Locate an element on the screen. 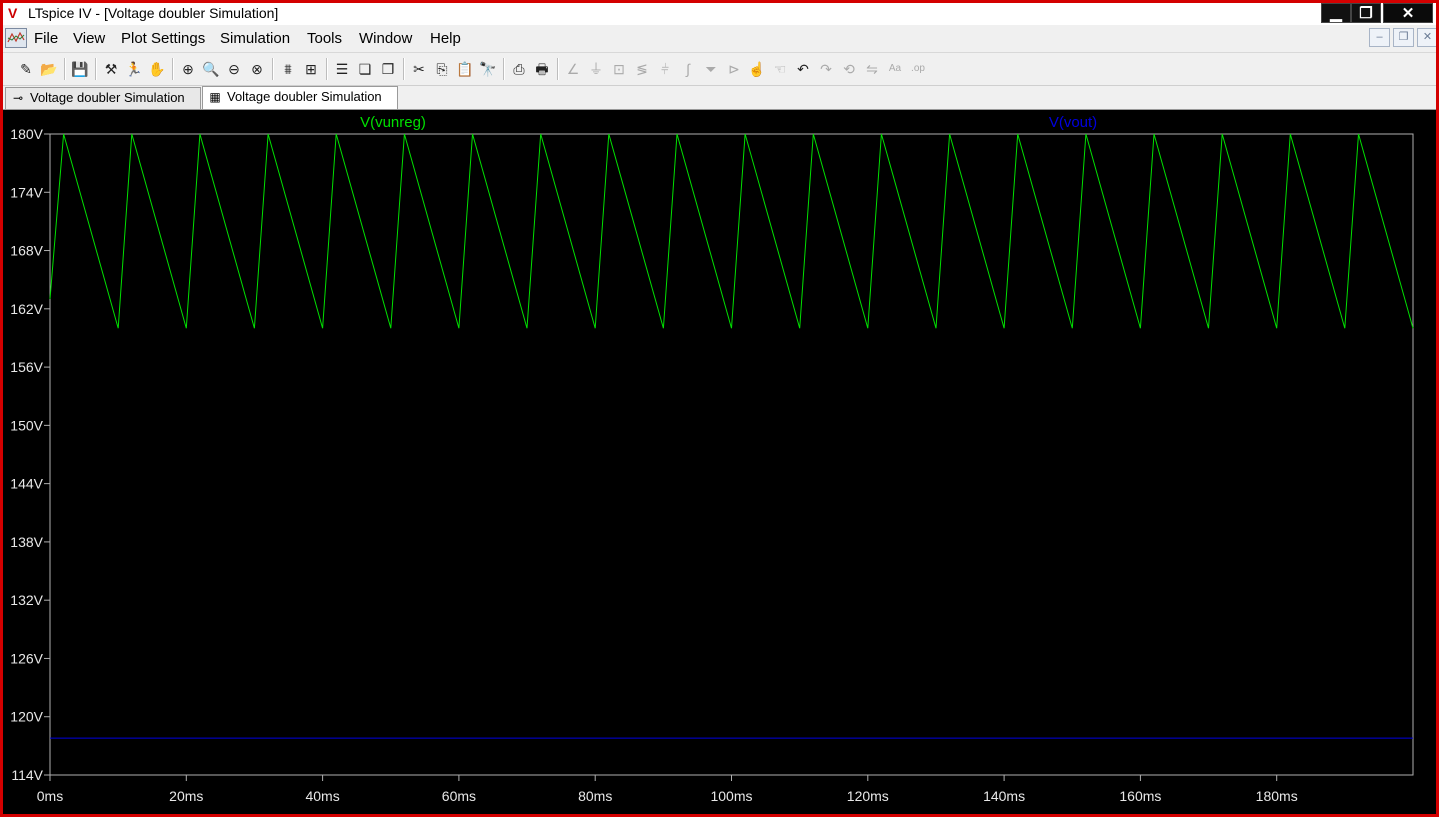 Image resolution: width=1439 pixels, height=817 pixels. wire-icon: ∠ is located at coordinates (573, 69).